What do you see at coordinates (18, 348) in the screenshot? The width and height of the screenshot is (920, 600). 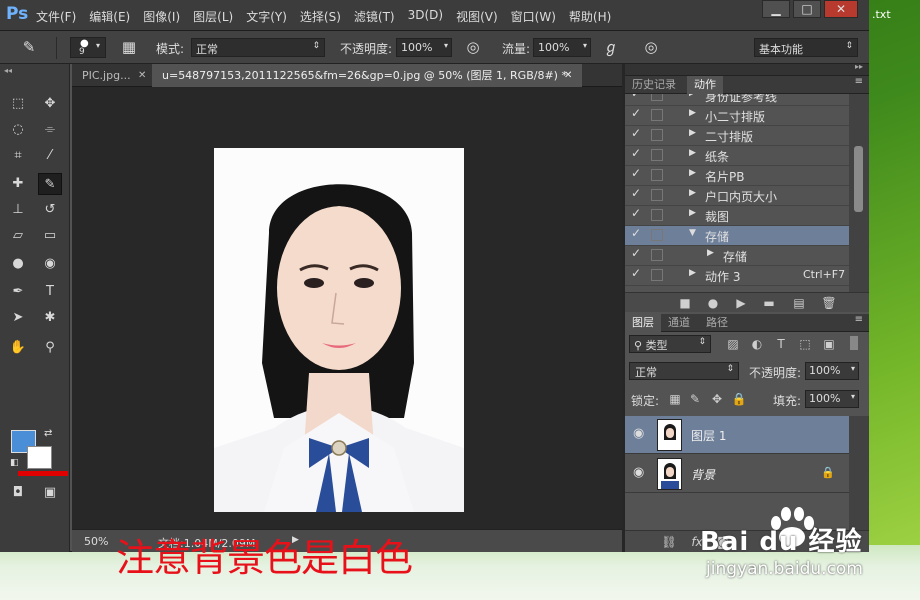 I see `hand-tool-icon: ✋` at bounding box center [18, 348].